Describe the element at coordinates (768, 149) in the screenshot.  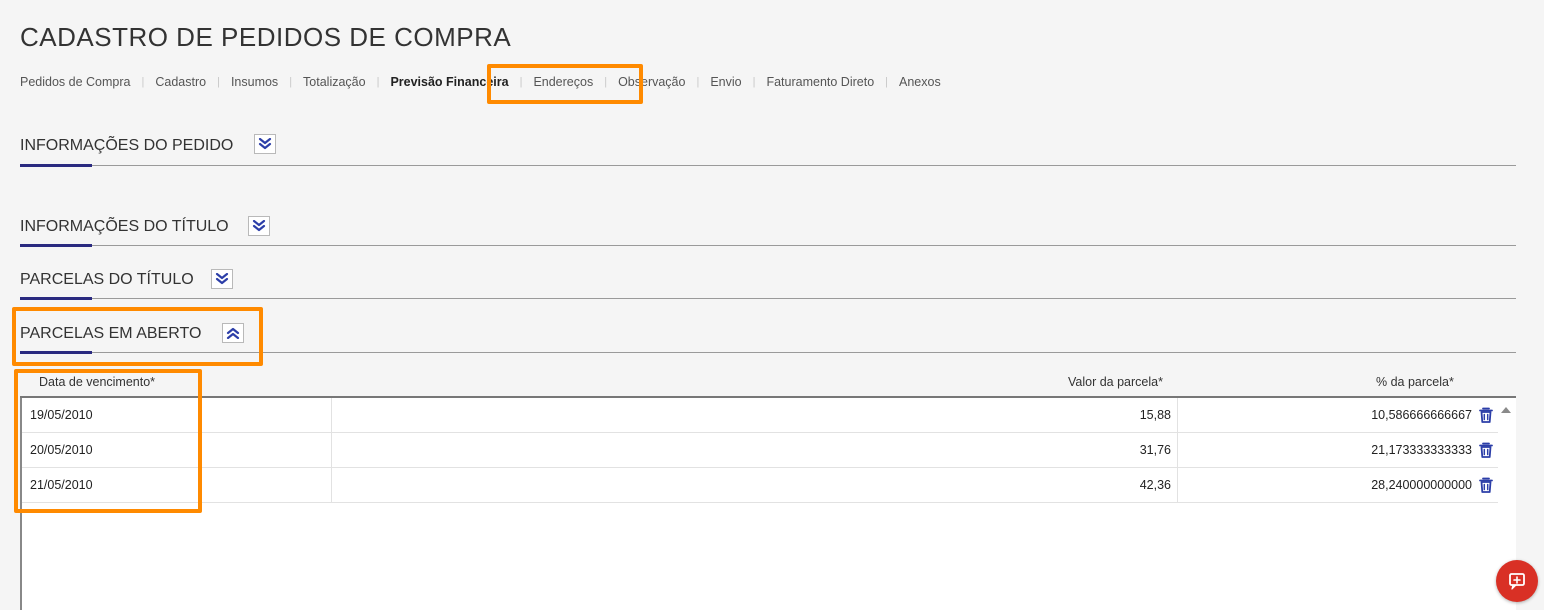
I see `section-informacoes-do-pedido: INFORMAÇÕES DO PEDIDO` at that location.